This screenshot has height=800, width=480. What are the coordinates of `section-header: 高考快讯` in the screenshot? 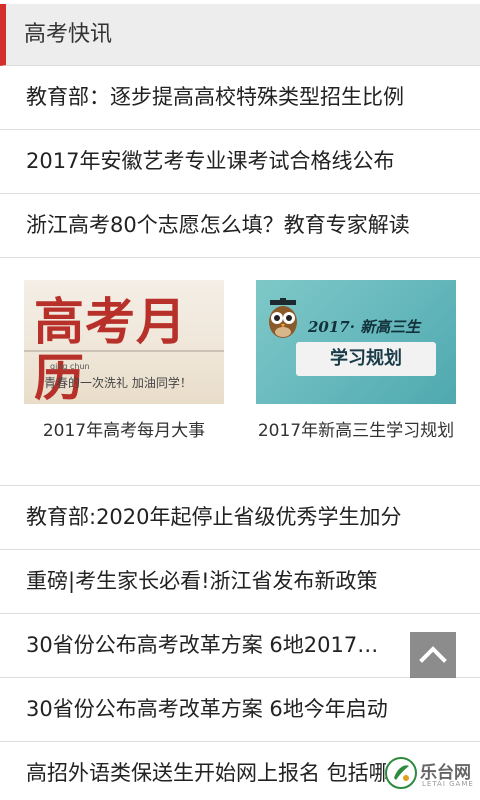 It's located at (240, 35).